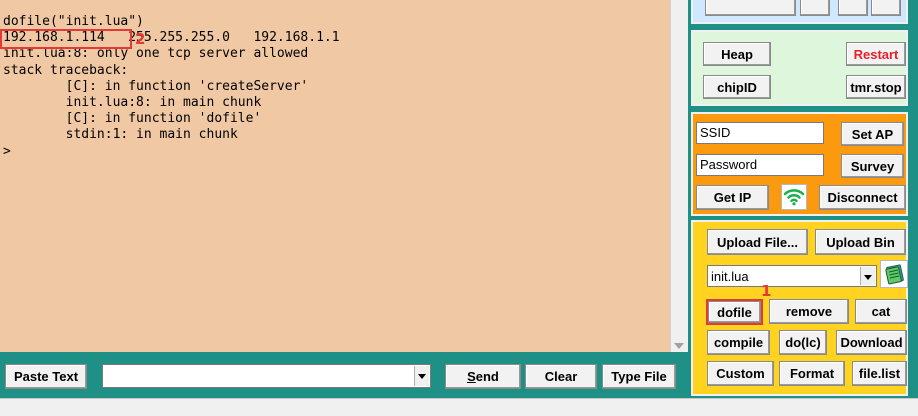  I want to click on survey-button: Survey, so click(872, 166).